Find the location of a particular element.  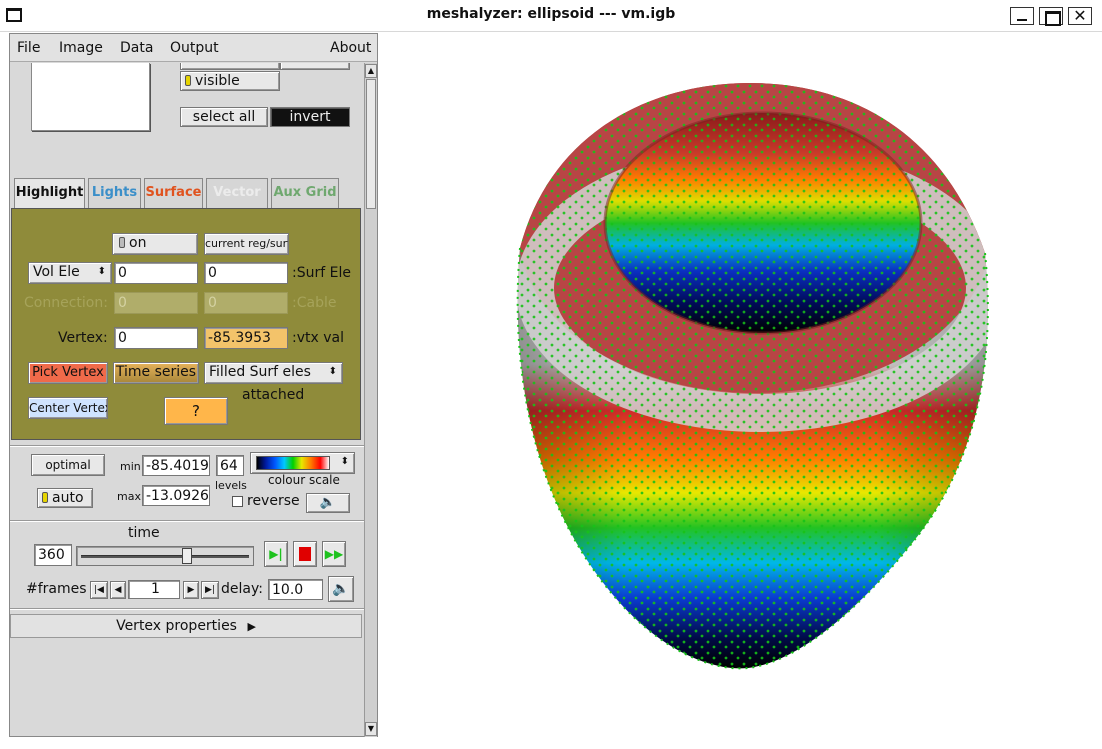

region-list is located at coordinates (90, 97).